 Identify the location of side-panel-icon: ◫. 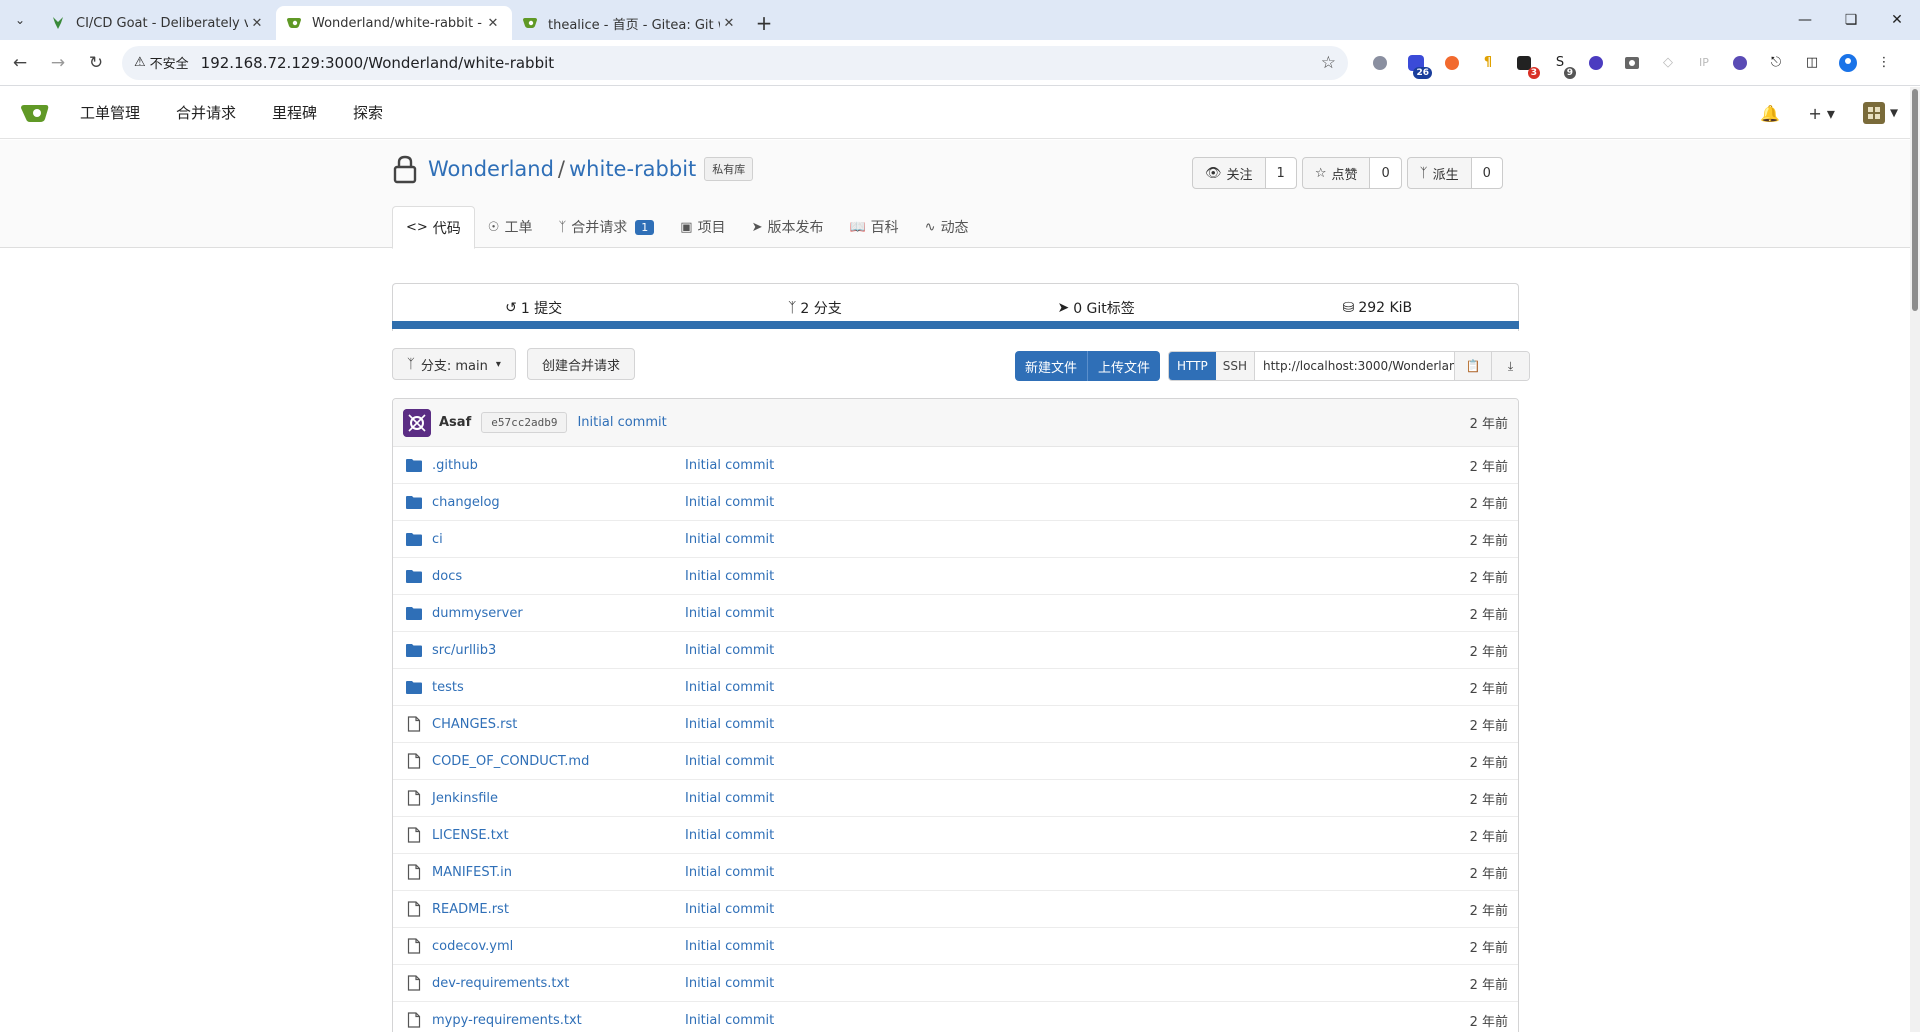
(1812, 63).